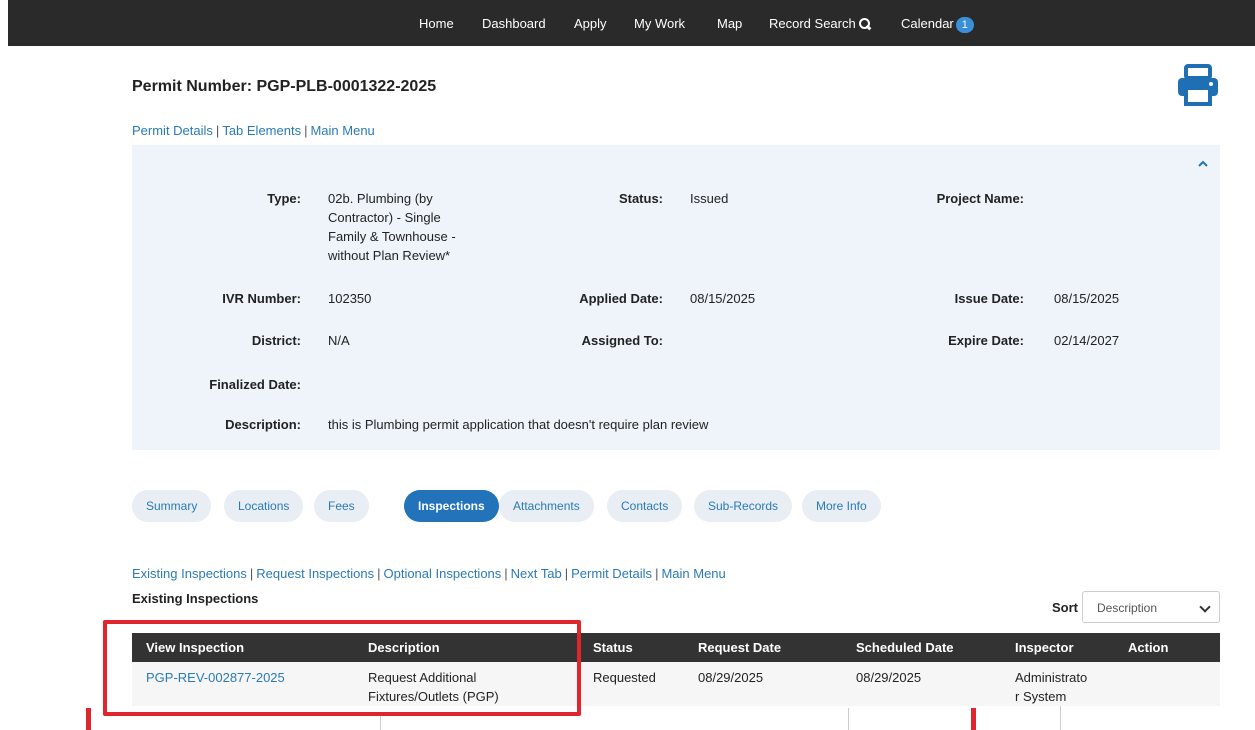 The height and width of the screenshot is (730, 1255). I want to click on tab-fees: Fees, so click(341, 506).